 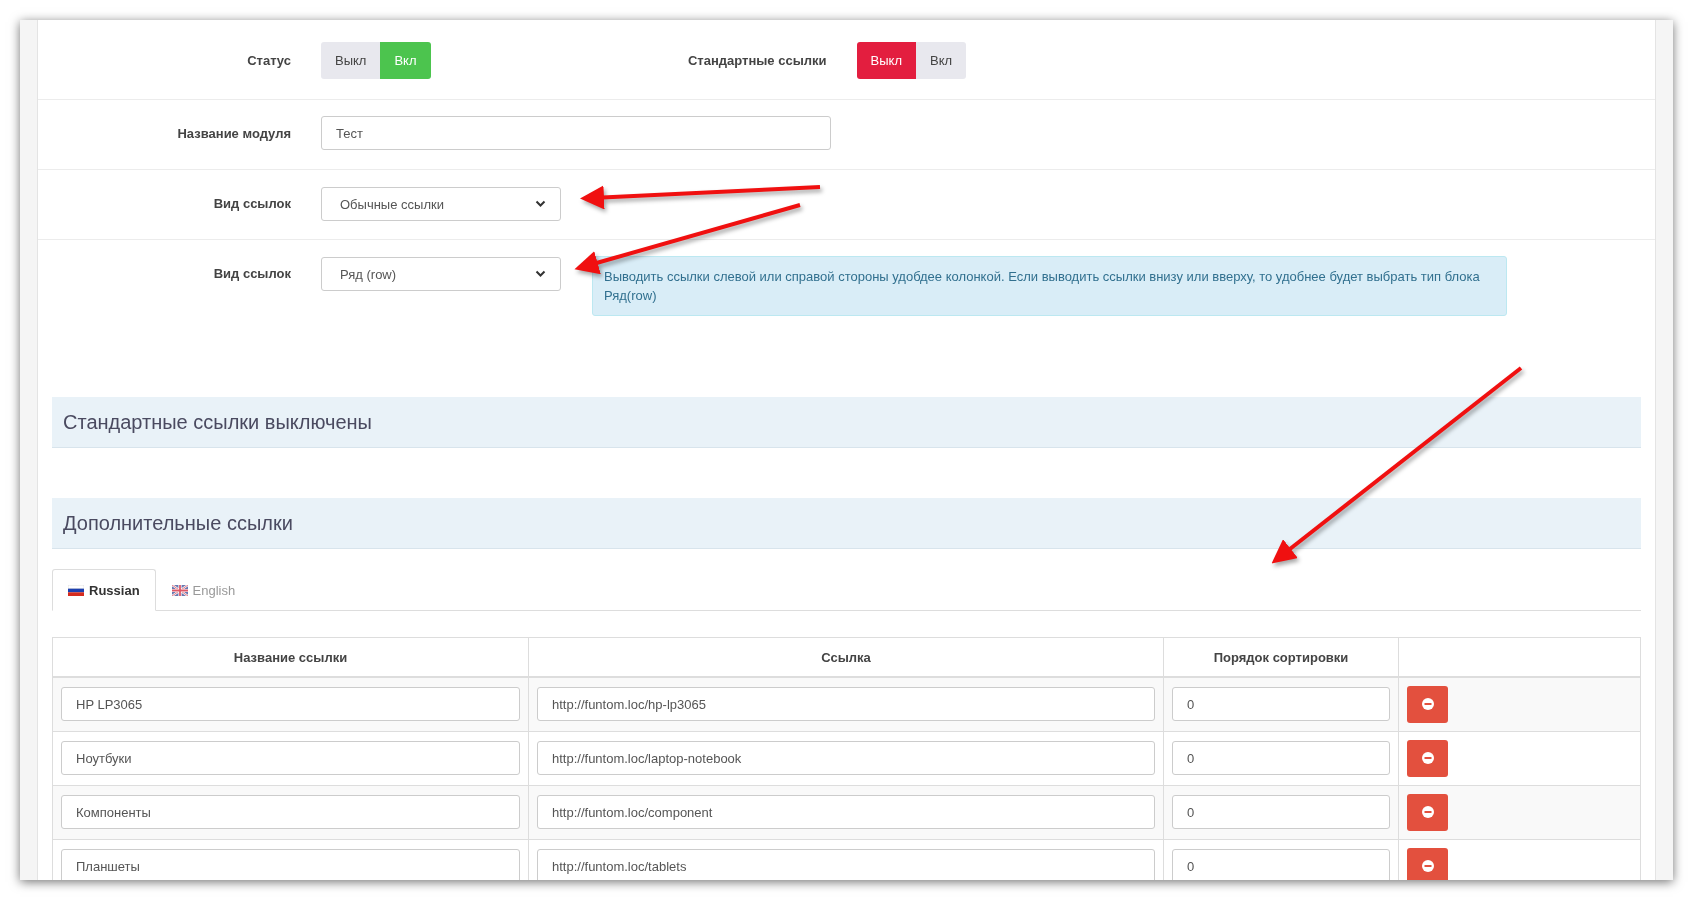 I want to click on section-title: Стандартные ссылки выключены, so click(x=217, y=422).